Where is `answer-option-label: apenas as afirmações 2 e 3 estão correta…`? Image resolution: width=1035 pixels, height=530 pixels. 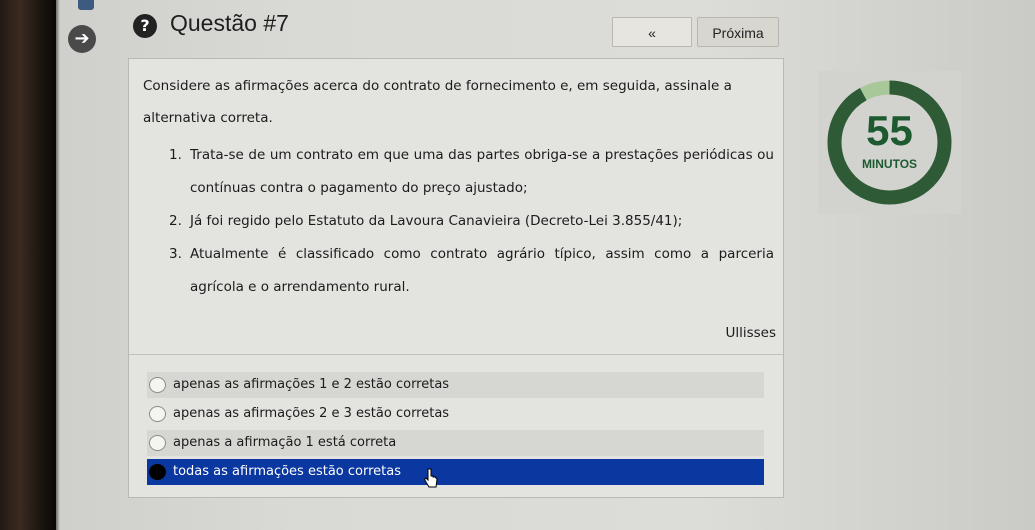
answer-option-label: apenas as afirmações 2 e 3 estão correta… is located at coordinates (311, 413).